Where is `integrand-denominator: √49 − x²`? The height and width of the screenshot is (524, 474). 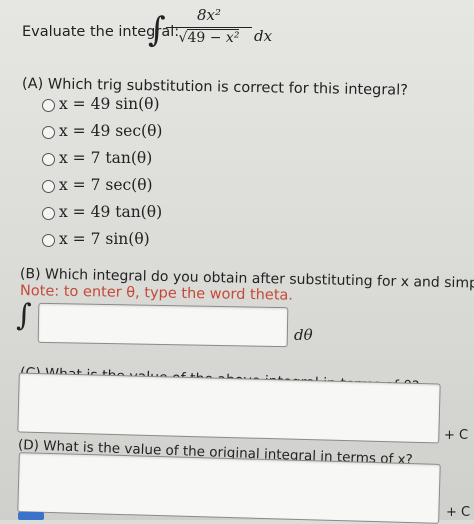 integrand-denominator: √49 − x² is located at coordinates (209, 38).